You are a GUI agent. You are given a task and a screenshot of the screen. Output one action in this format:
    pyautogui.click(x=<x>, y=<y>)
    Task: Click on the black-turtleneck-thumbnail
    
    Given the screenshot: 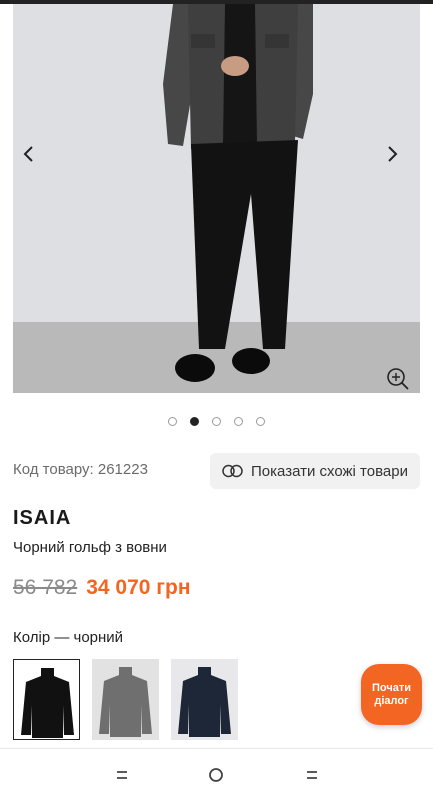 What is the action you would take?
    pyautogui.click(x=46, y=699)
    